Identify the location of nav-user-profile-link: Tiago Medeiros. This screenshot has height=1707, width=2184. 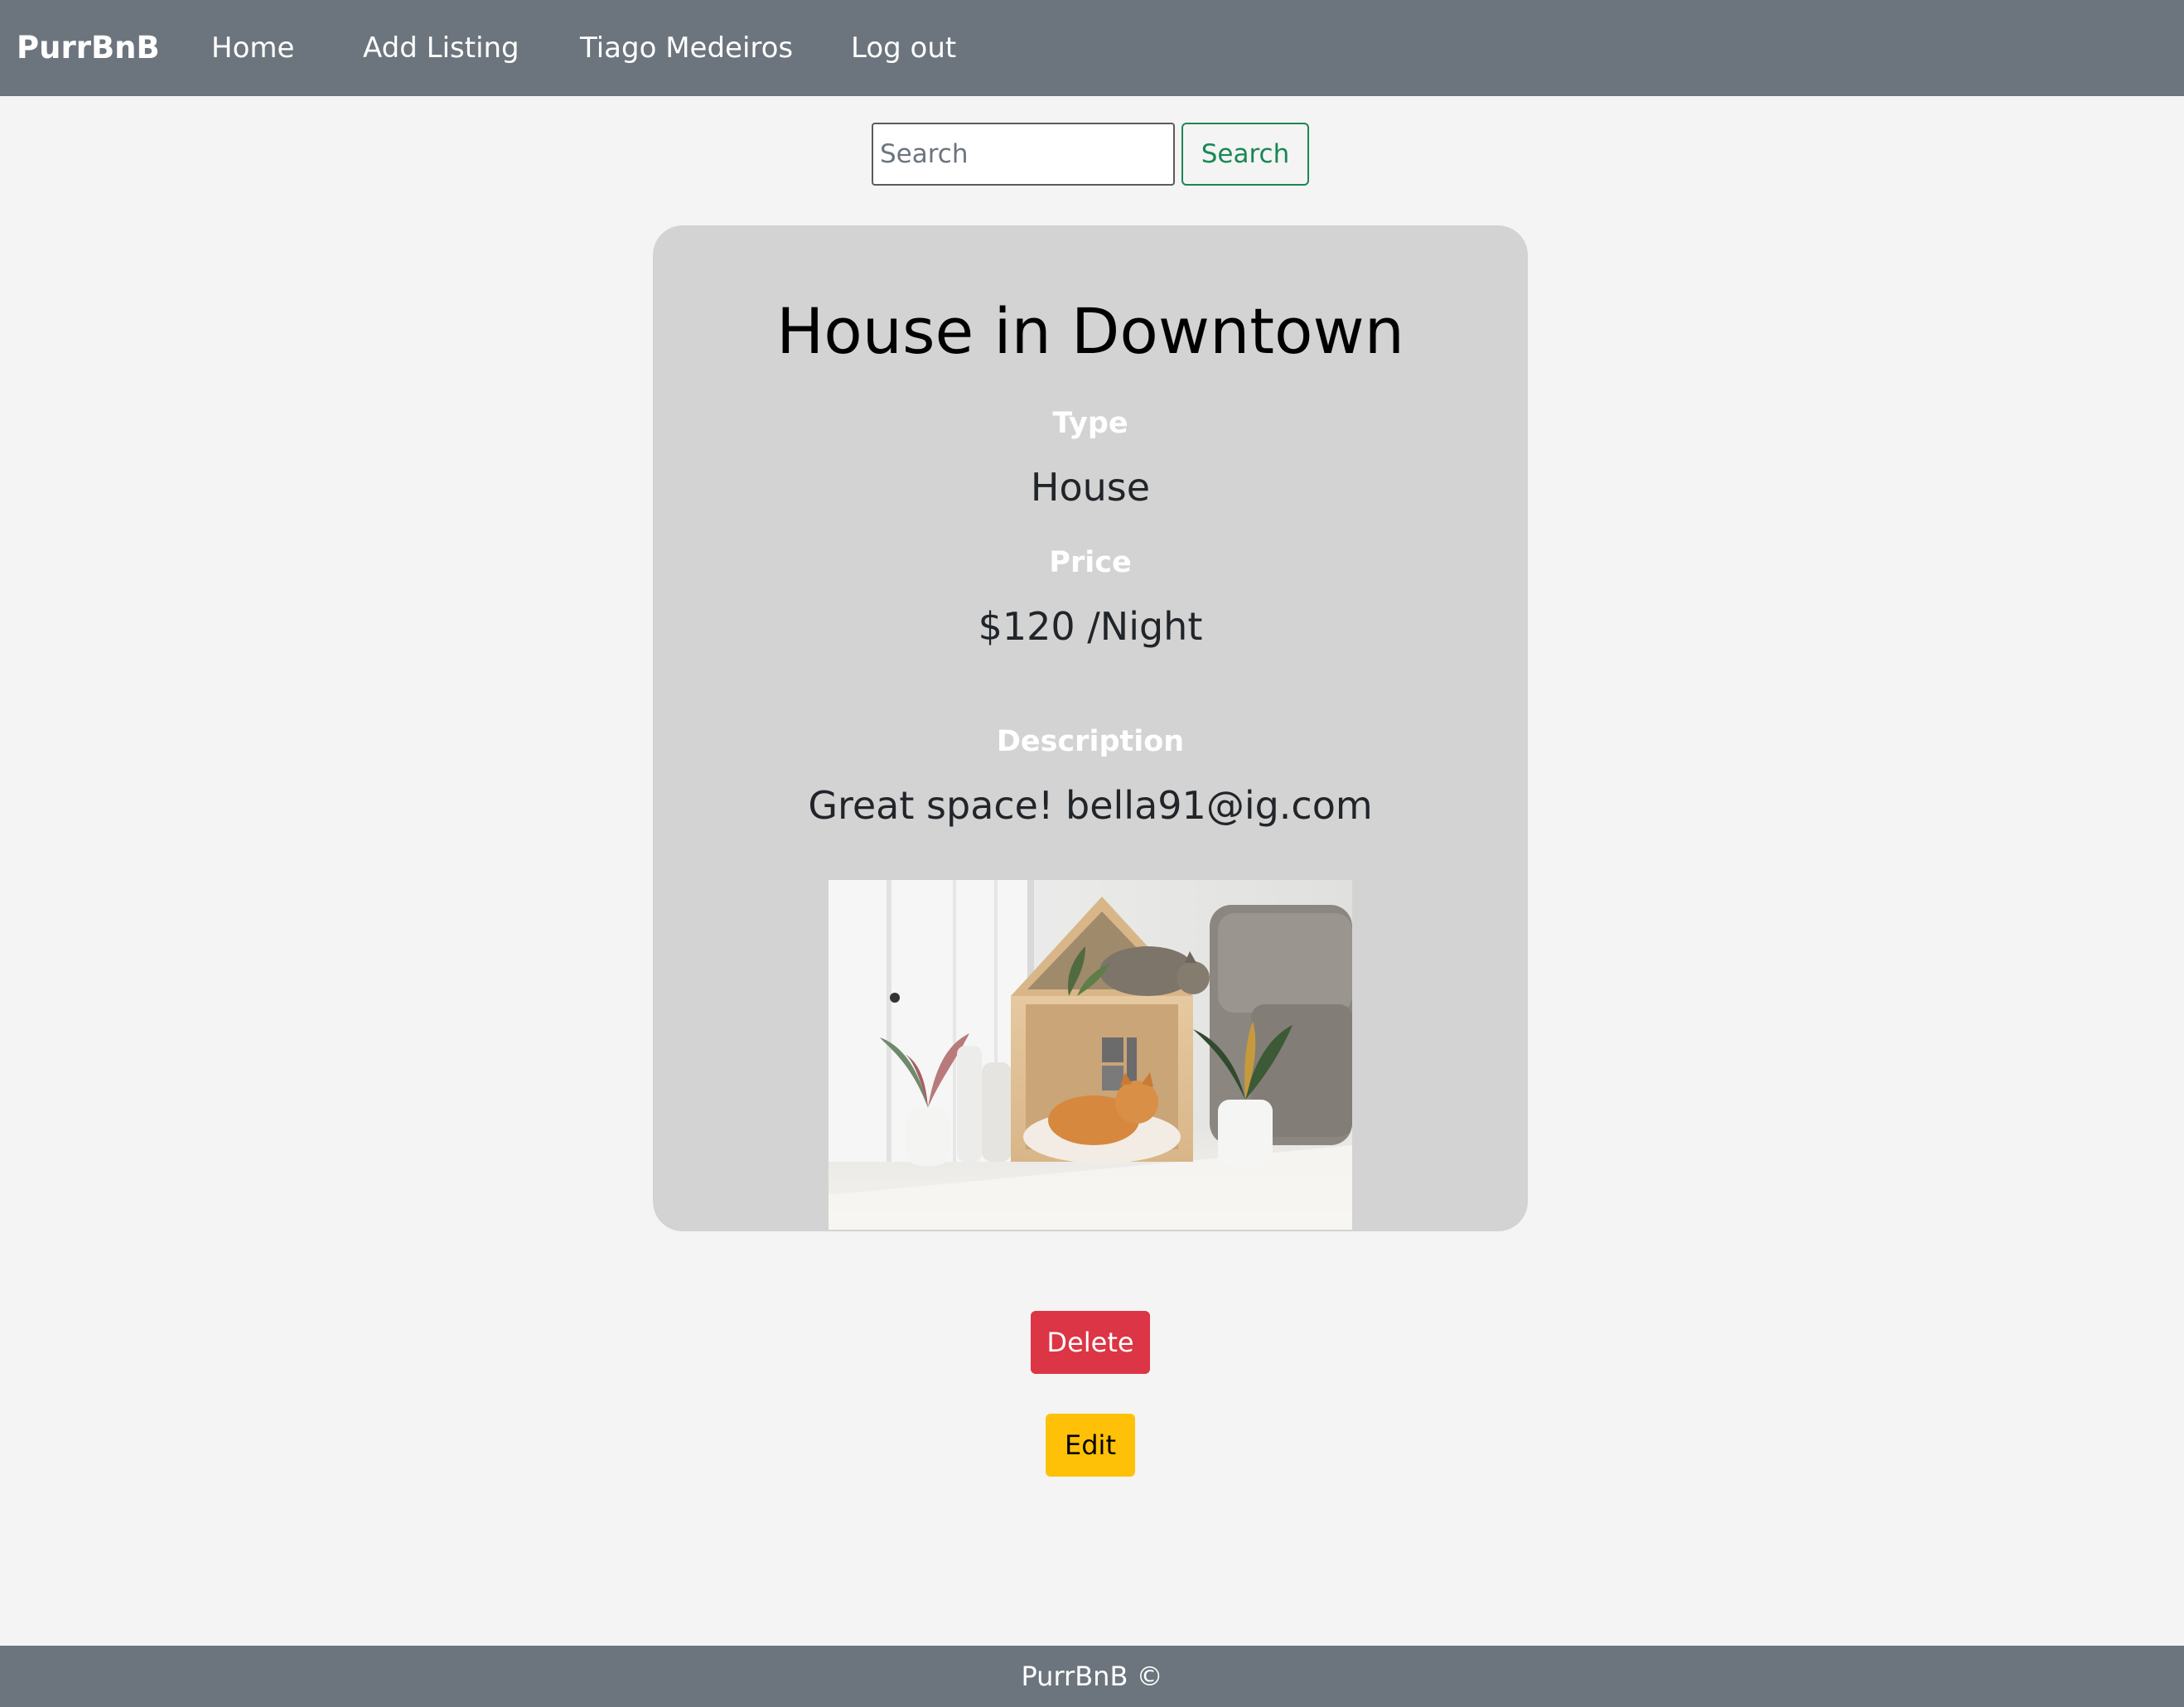
(686, 48).